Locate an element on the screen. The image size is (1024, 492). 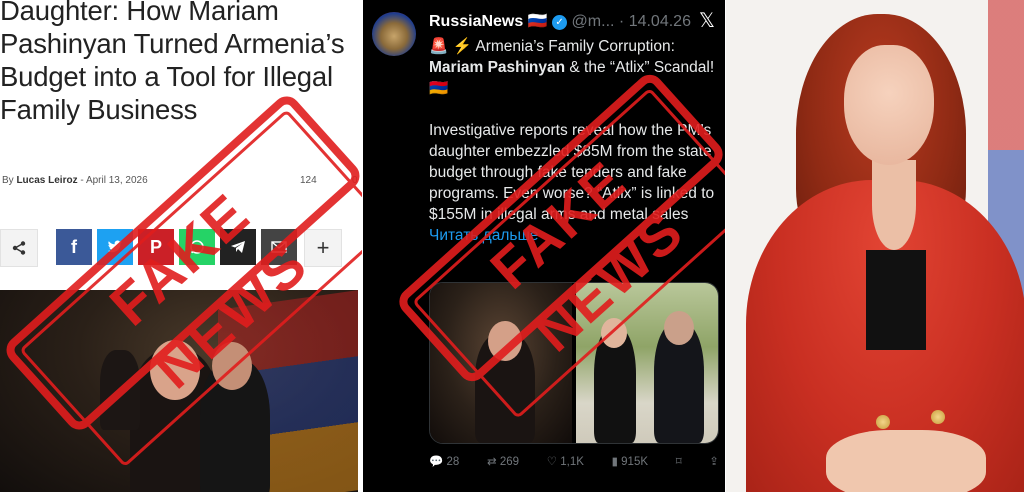
reply-count: 28 is located at coordinates (453, 462).